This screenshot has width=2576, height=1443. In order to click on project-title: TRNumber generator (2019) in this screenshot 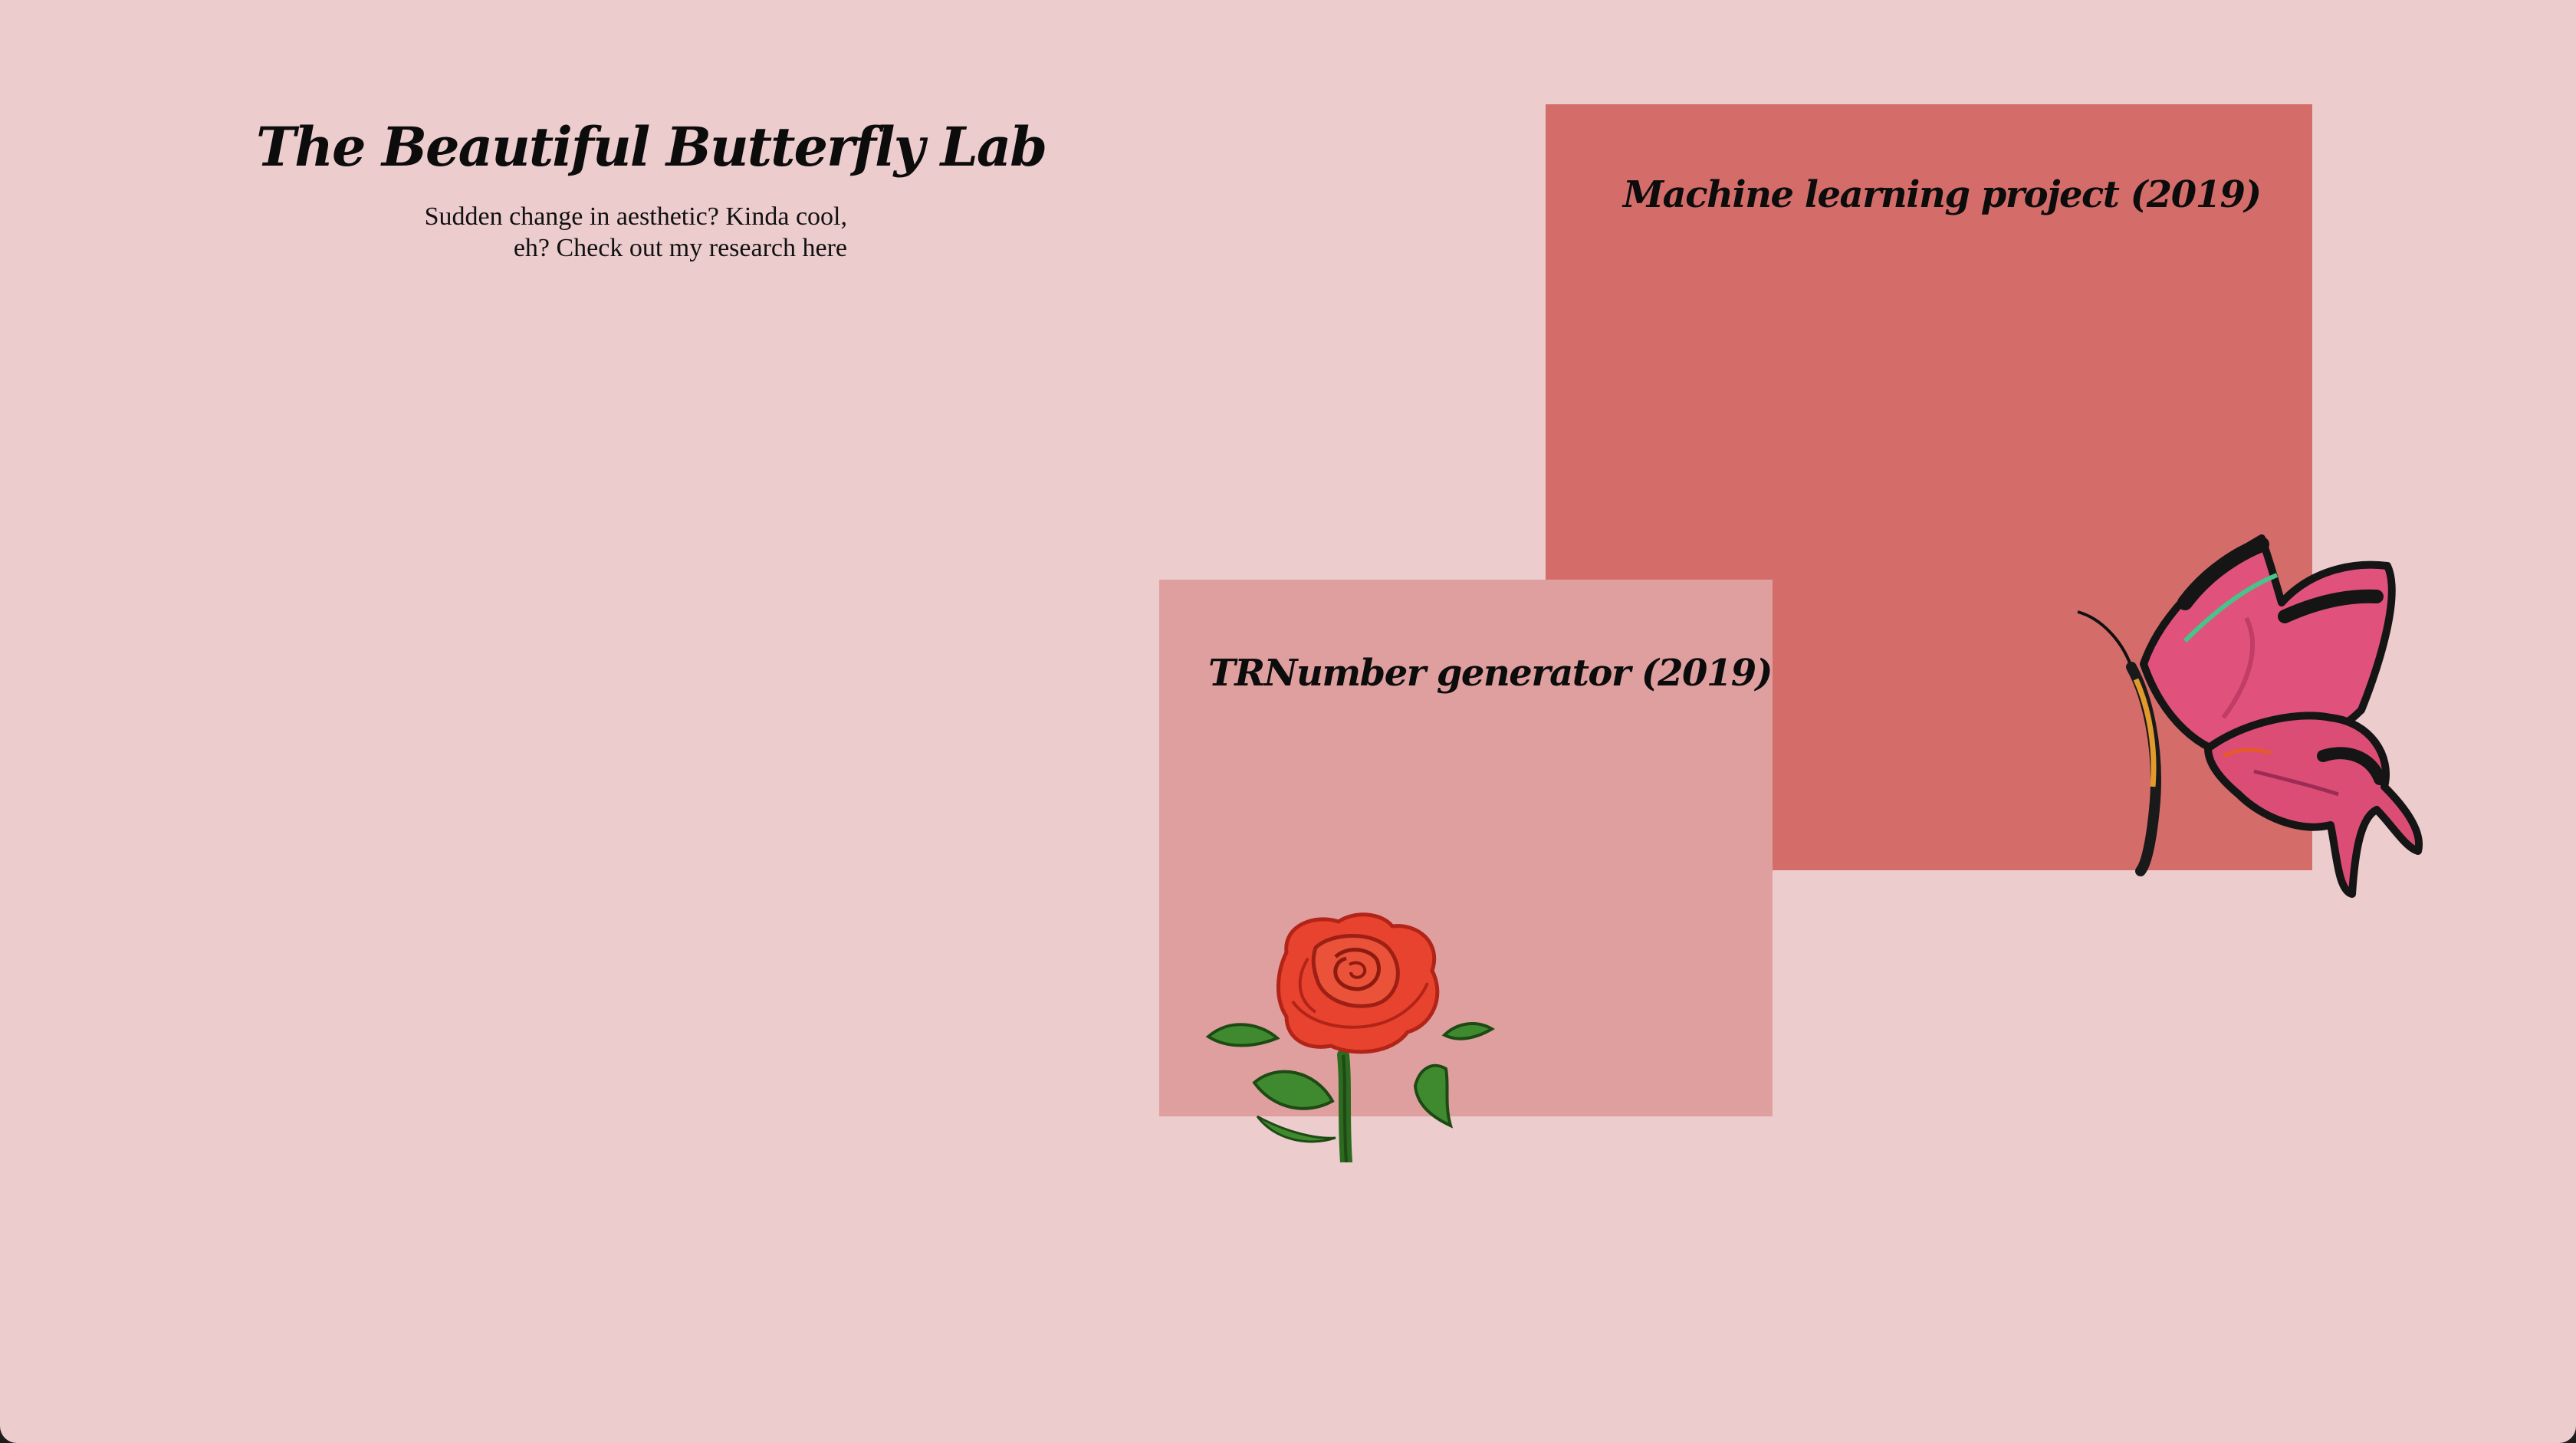, I will do `click(1491, 673)`.